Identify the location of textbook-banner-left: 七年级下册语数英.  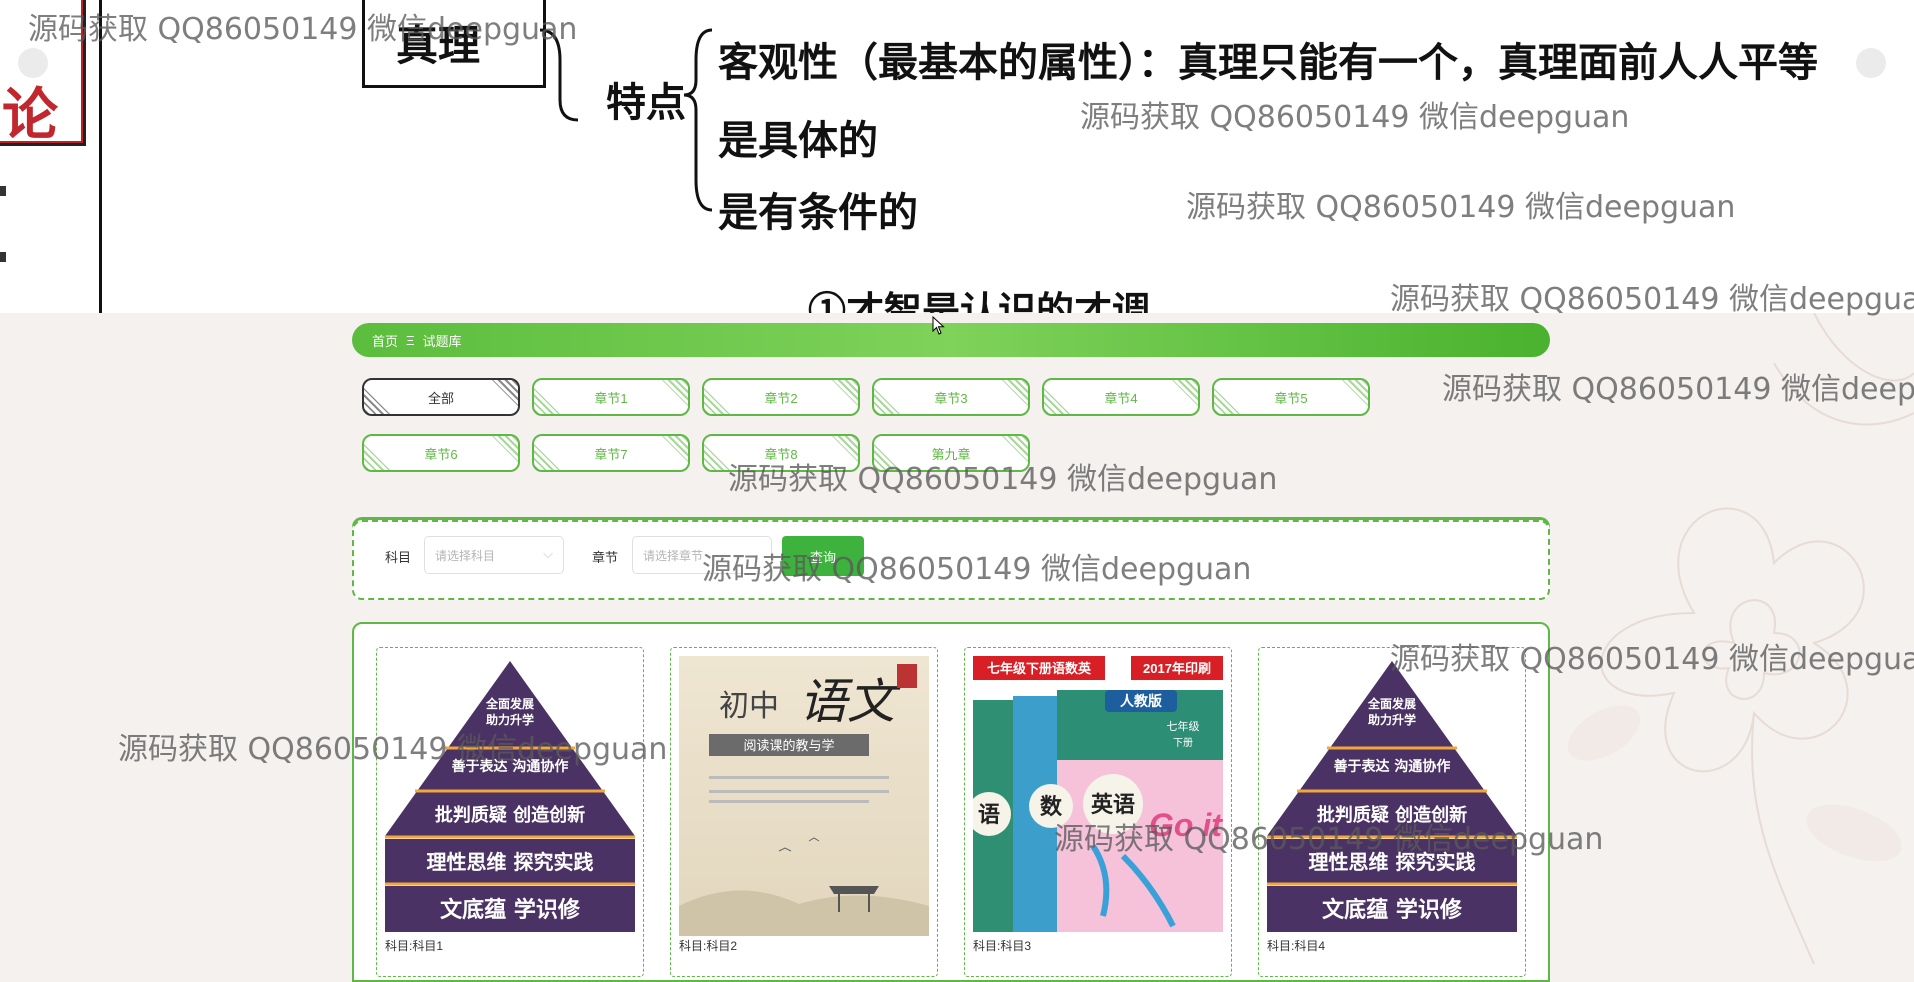
(1039, 668).